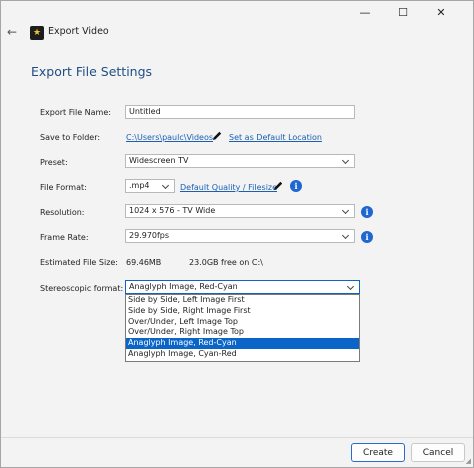 The image size is (474, 468). Describe the element at coordinates (150, 186) in the screenshot. I see `file-format-select: .mp4` at that location.